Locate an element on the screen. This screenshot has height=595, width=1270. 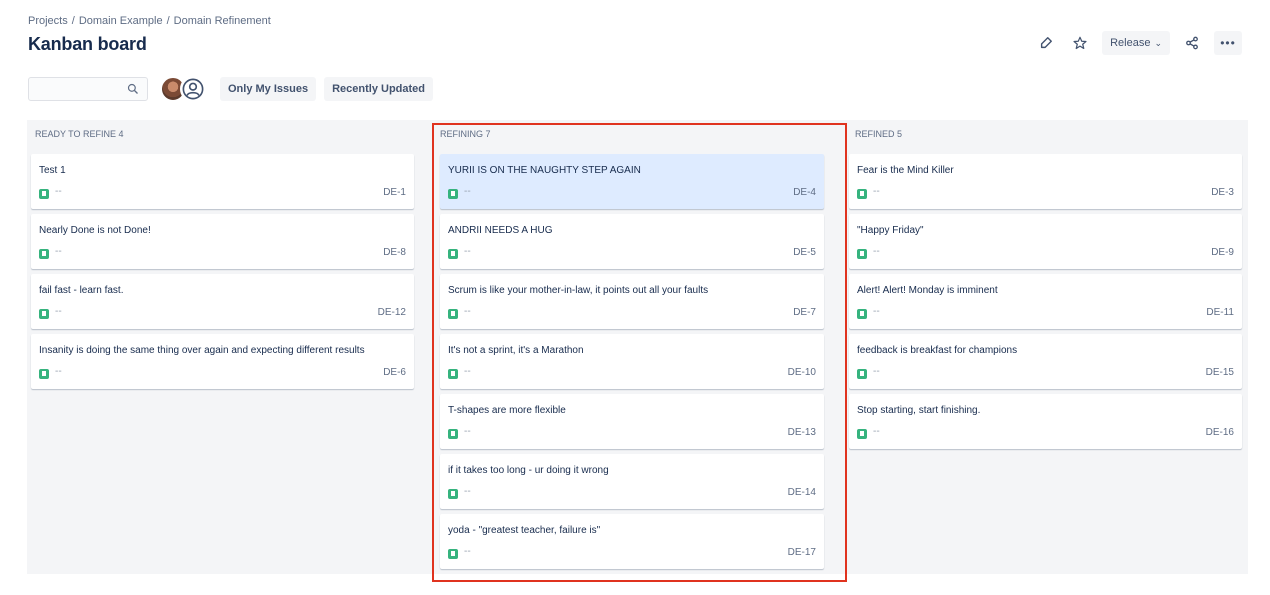
star-button is located at coordinates (1080, 43).